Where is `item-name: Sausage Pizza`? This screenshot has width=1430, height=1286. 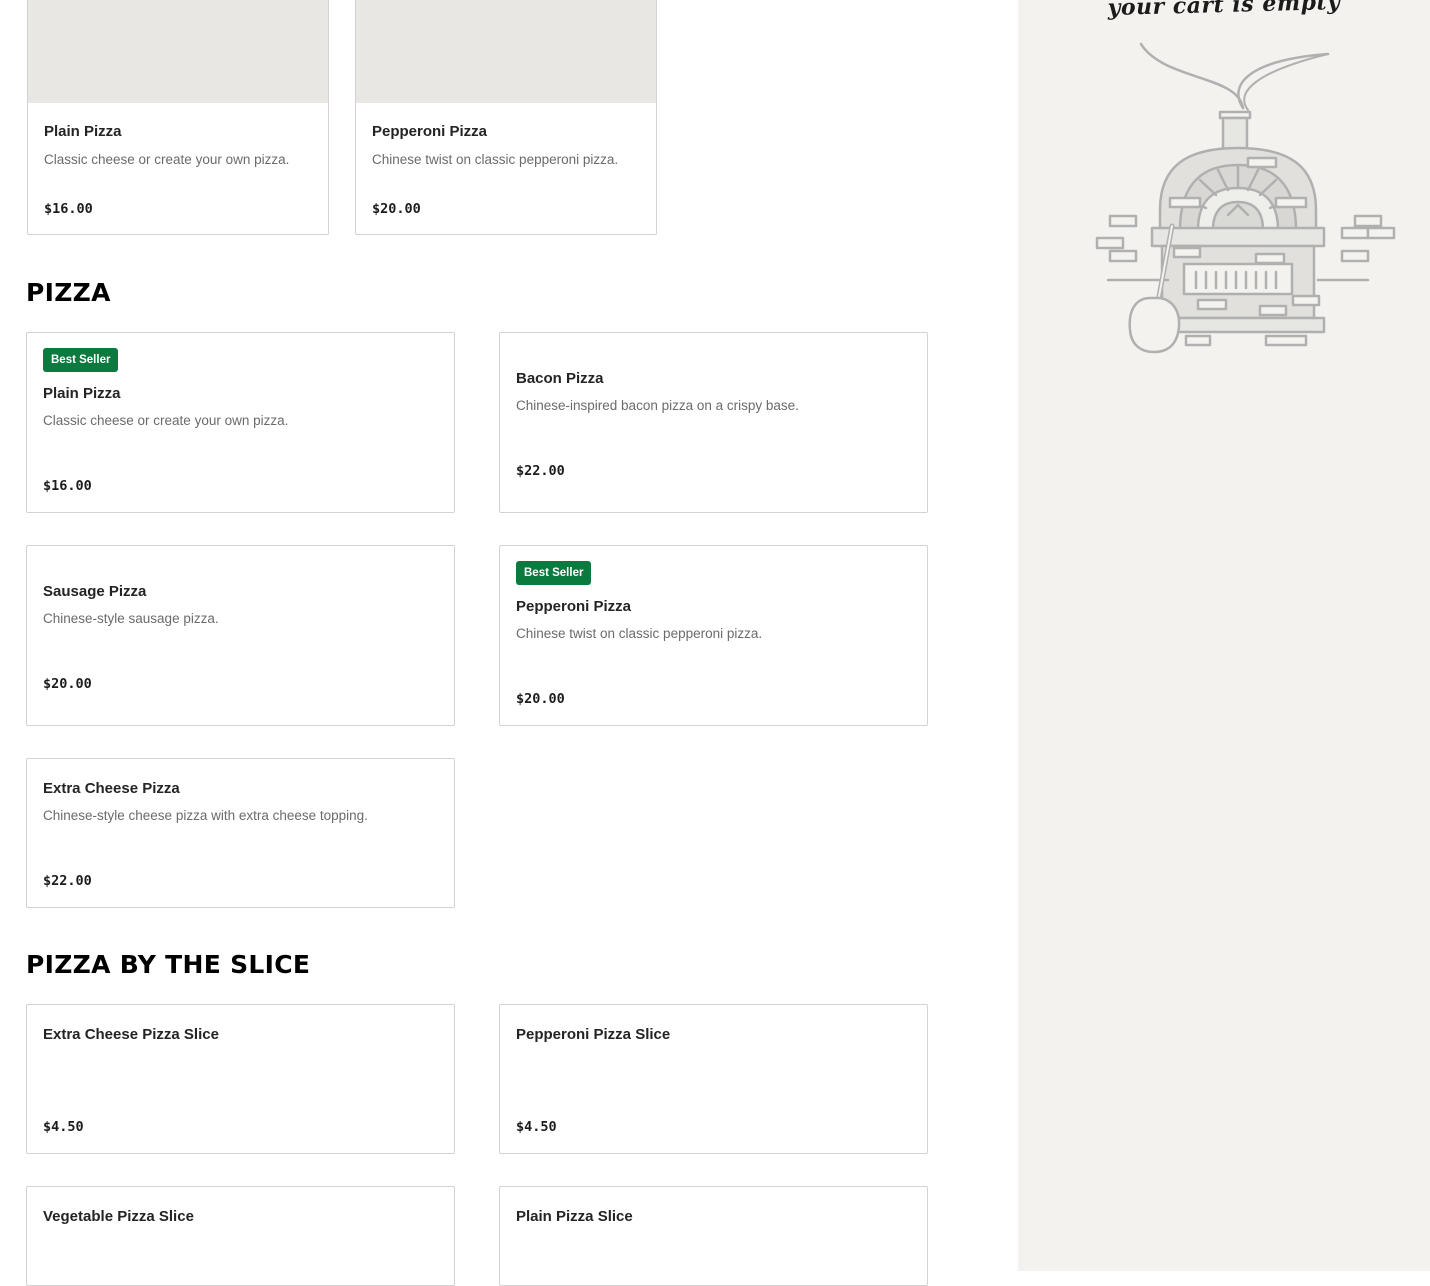 item-name: Sausage Pizza is located at coordinates (95, 591).